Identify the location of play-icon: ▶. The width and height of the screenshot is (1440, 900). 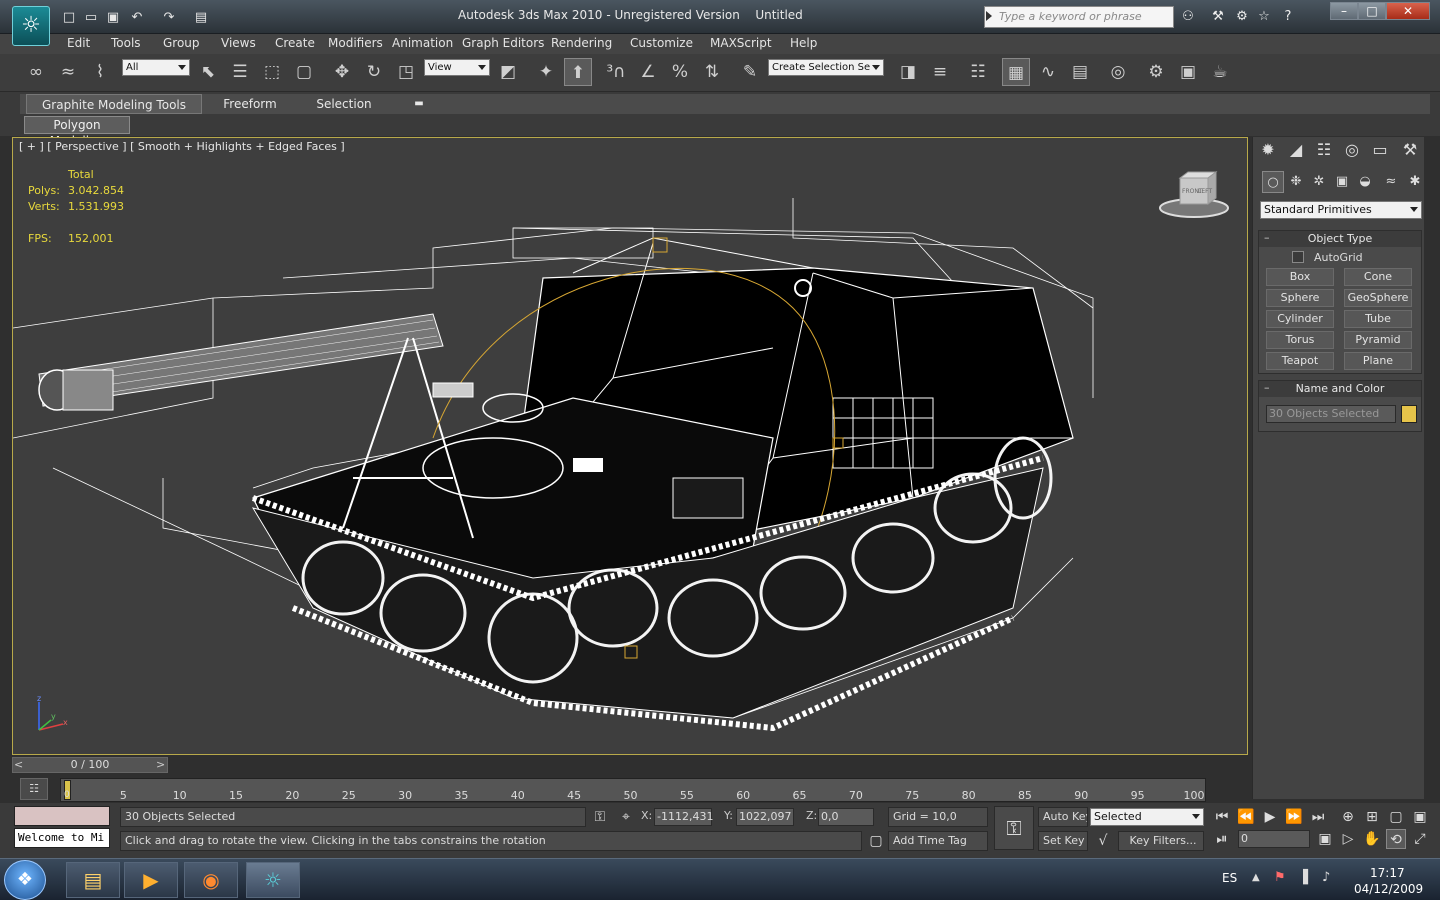
(1270, 817).